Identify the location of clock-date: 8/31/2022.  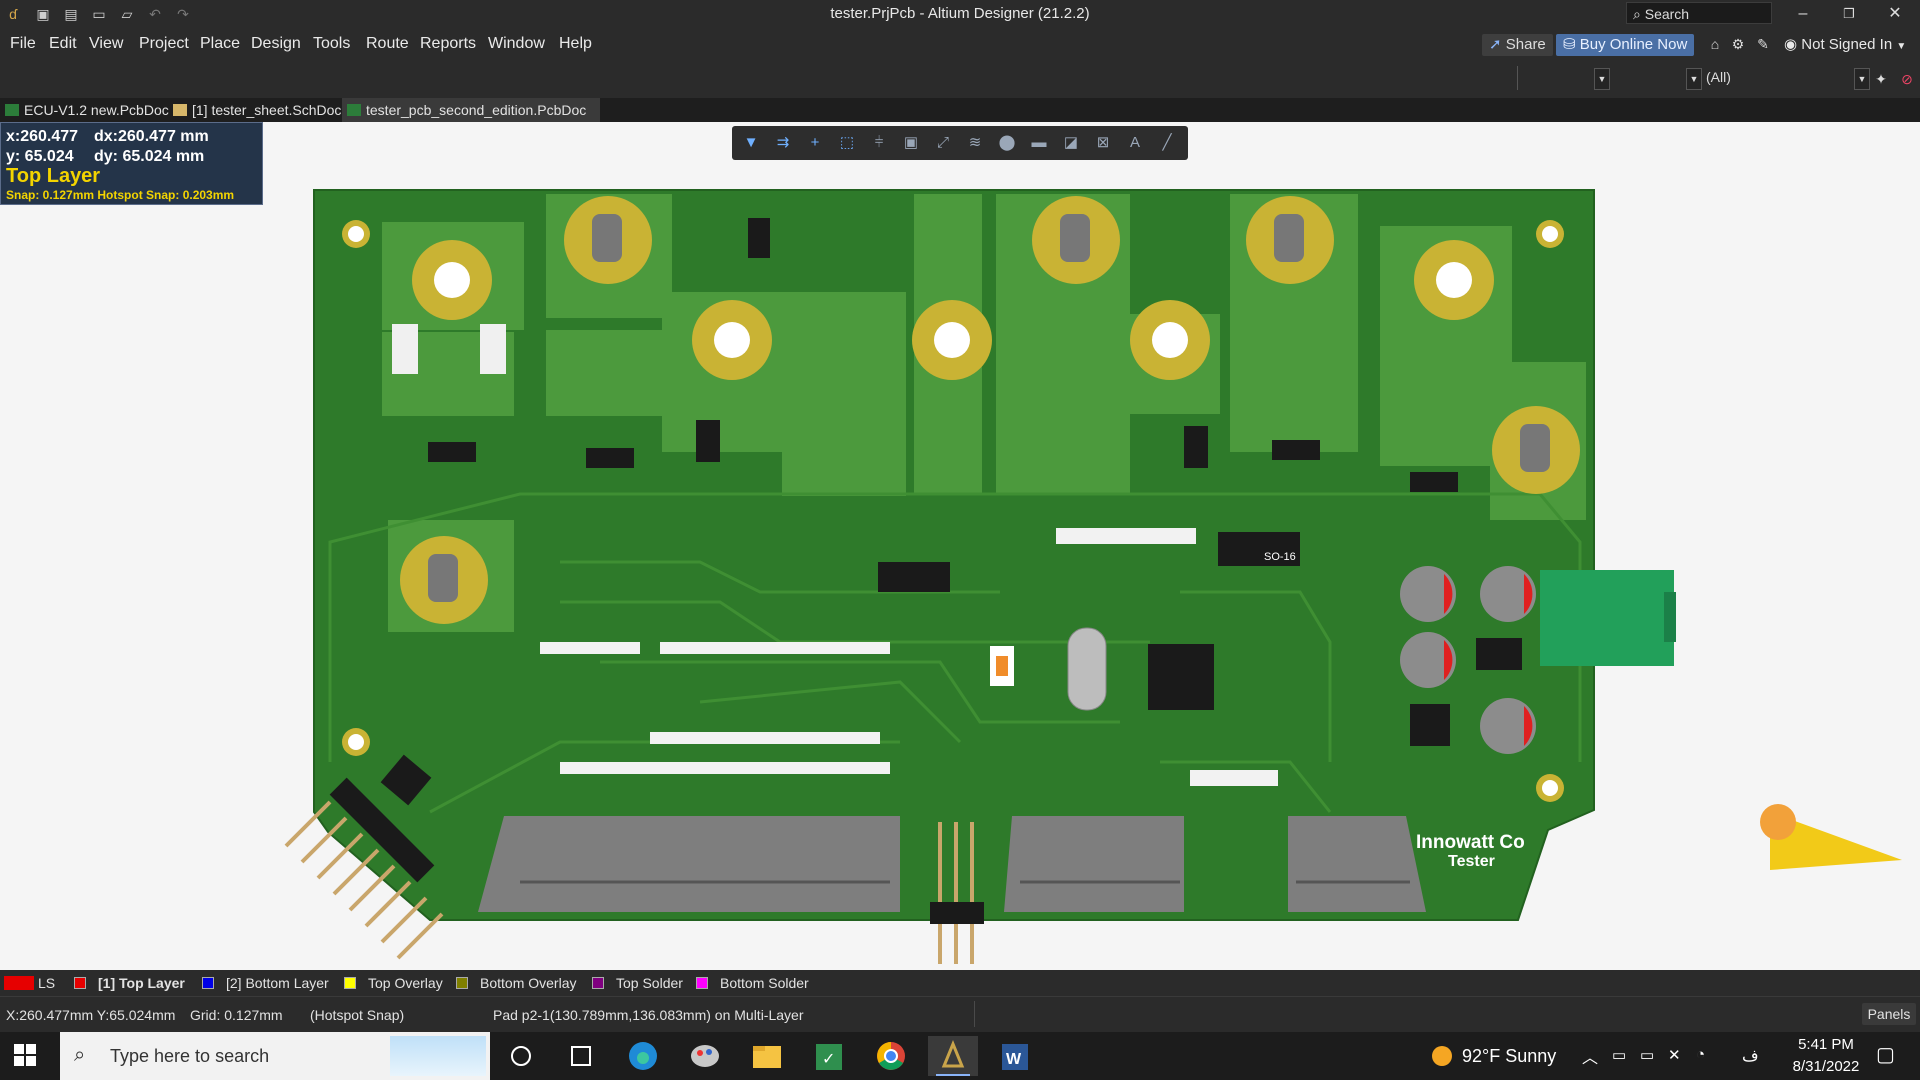
(1826, 1066).